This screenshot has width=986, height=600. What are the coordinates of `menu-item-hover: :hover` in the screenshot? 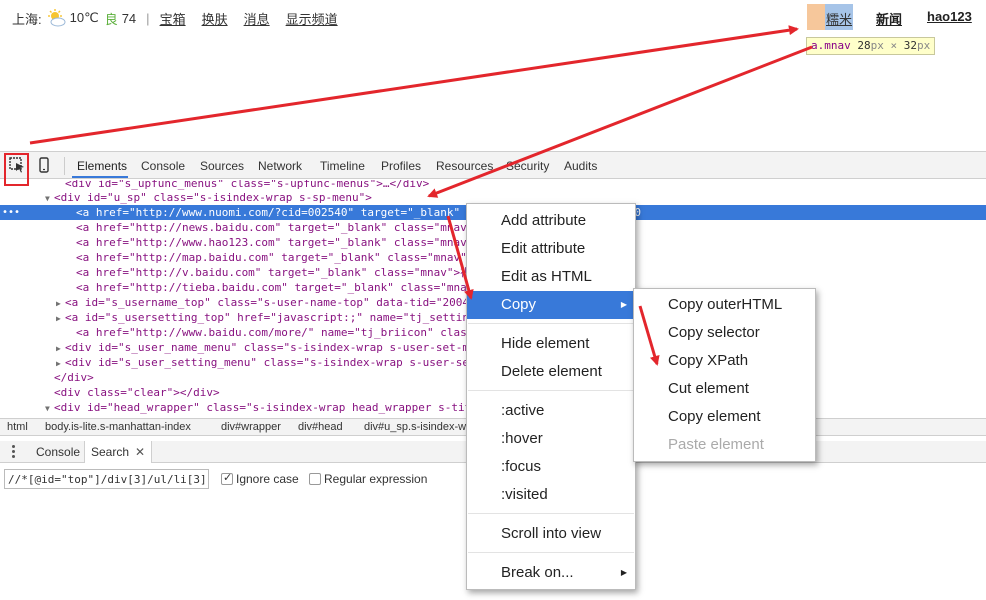 It's located at (551, 439).